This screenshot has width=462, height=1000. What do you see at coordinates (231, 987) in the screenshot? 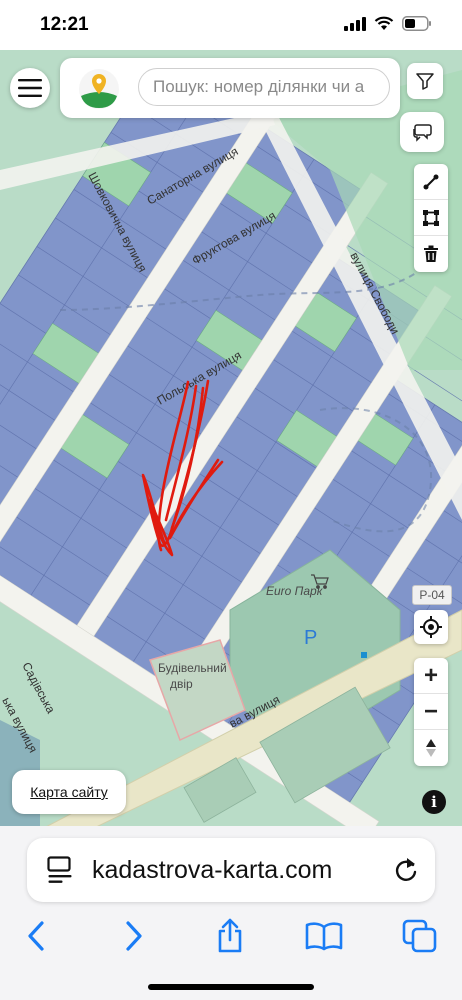
I see `home-indicator` at bounding box center [231, 987].